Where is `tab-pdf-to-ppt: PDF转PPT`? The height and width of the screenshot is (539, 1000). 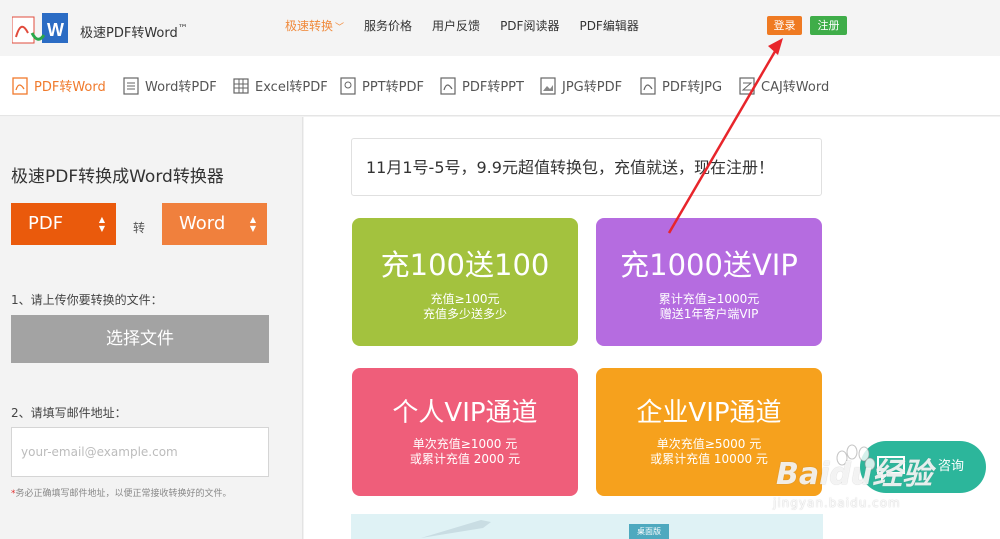 tab-pdf-to-ppt: PDF转PPT is located at coordinates (482, 85).